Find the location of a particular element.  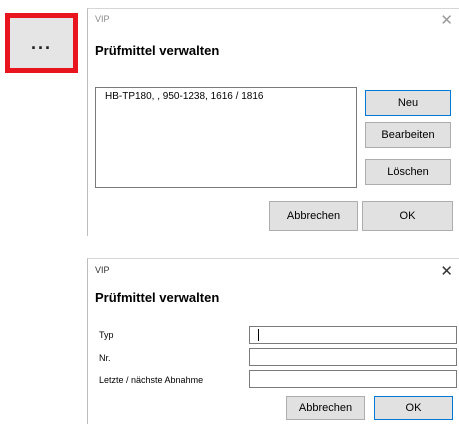

pruefmittel-listbox: HB-TP180, , 950-1238, 1616 / 1816 is located at coordinates (226, 137).